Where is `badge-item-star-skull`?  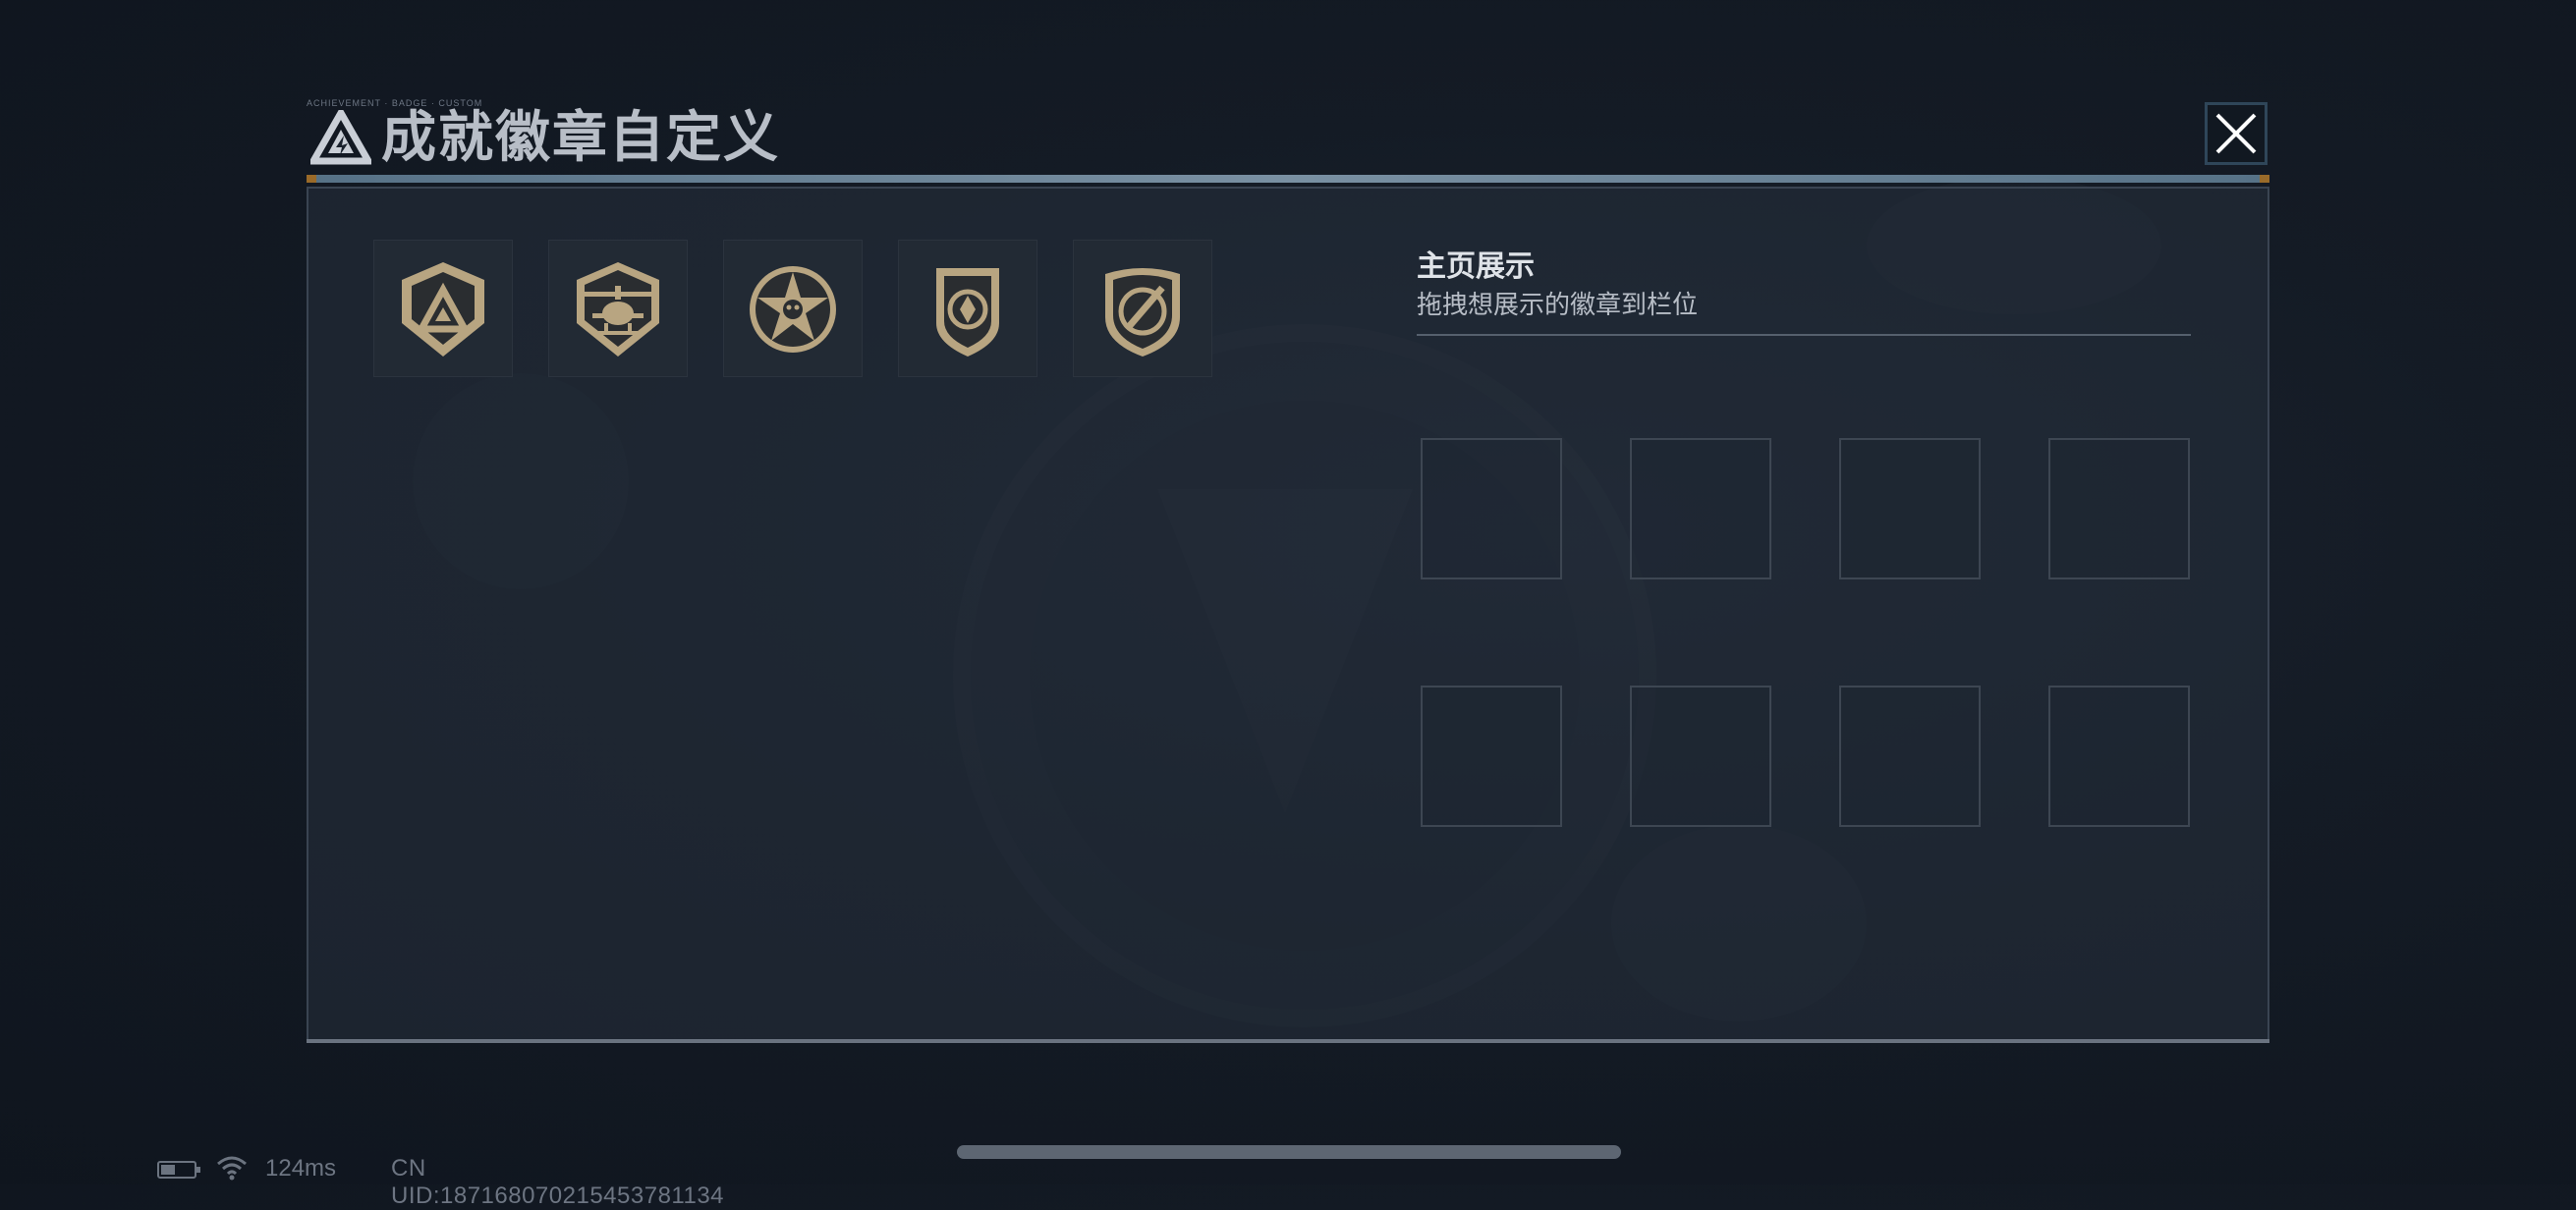 badge-item-star-skull is located at coordinates (793, 308).